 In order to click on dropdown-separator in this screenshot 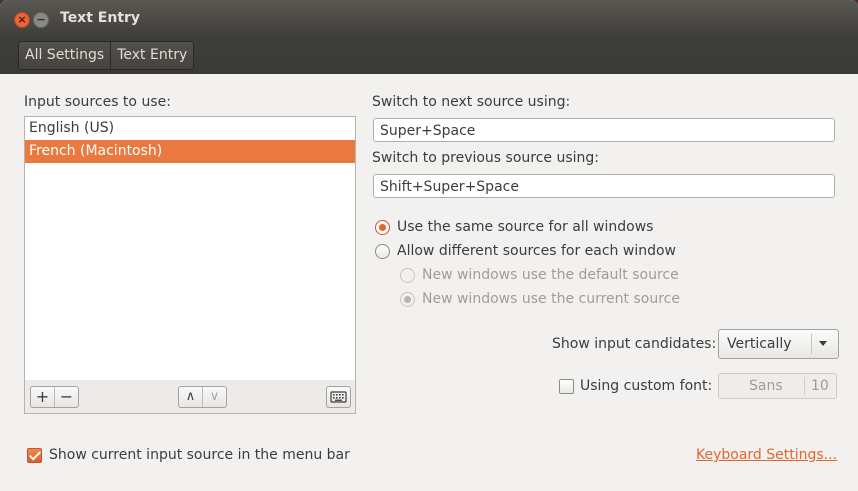, I will do `click(811, 344)`.